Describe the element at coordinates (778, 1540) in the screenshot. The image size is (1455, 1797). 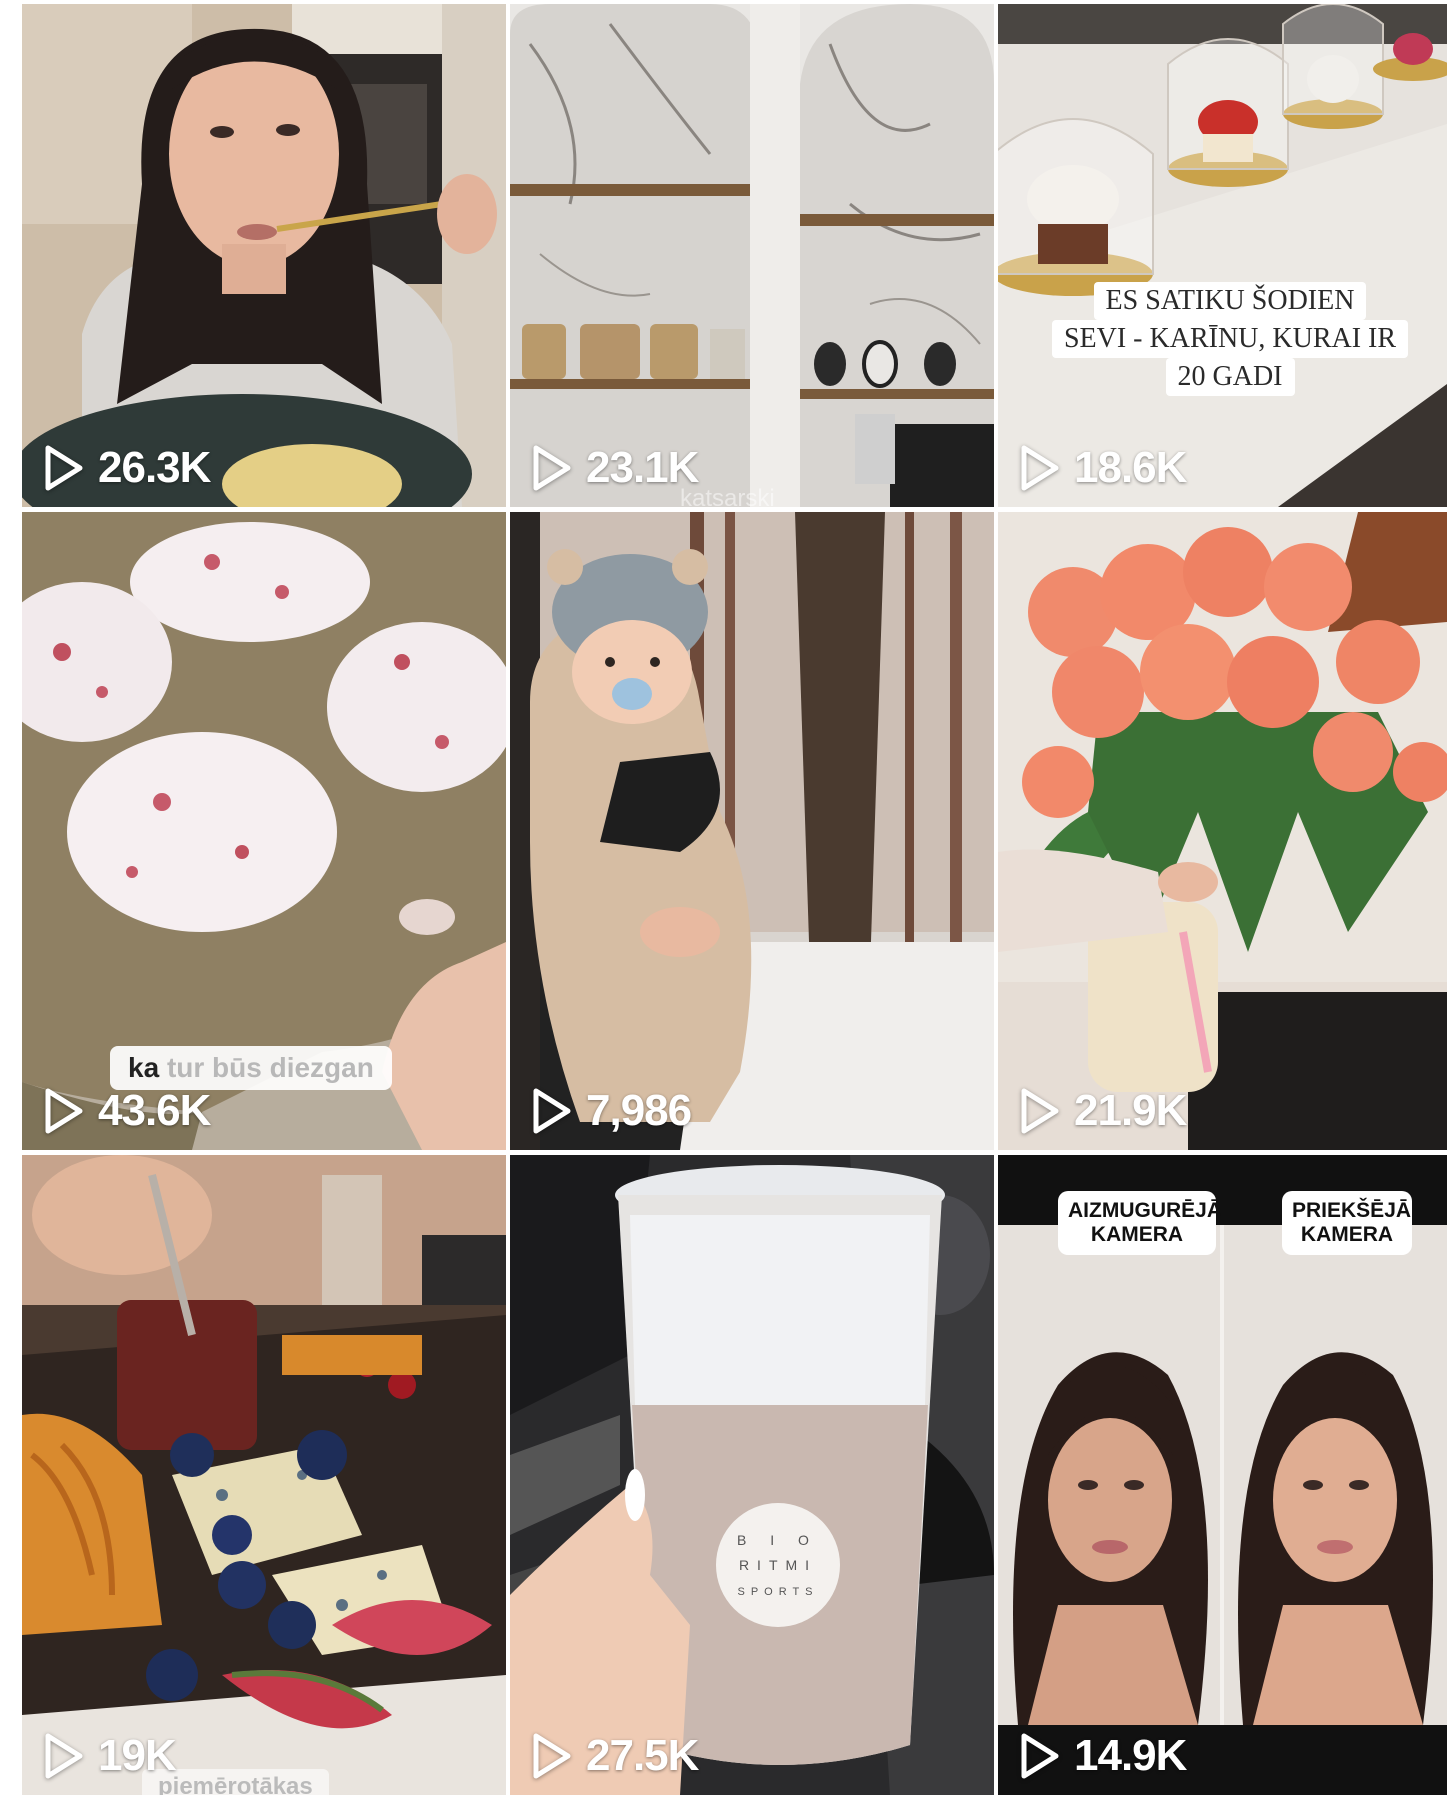
I see `svg-text: B I O` at that location.